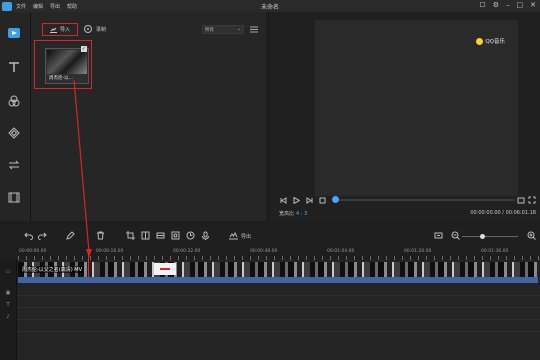 The image size is (540, 360). Describe the element at coordinates (239, 29) in the screenshot. I see `chevron-down-icon: ⌄` at that location.